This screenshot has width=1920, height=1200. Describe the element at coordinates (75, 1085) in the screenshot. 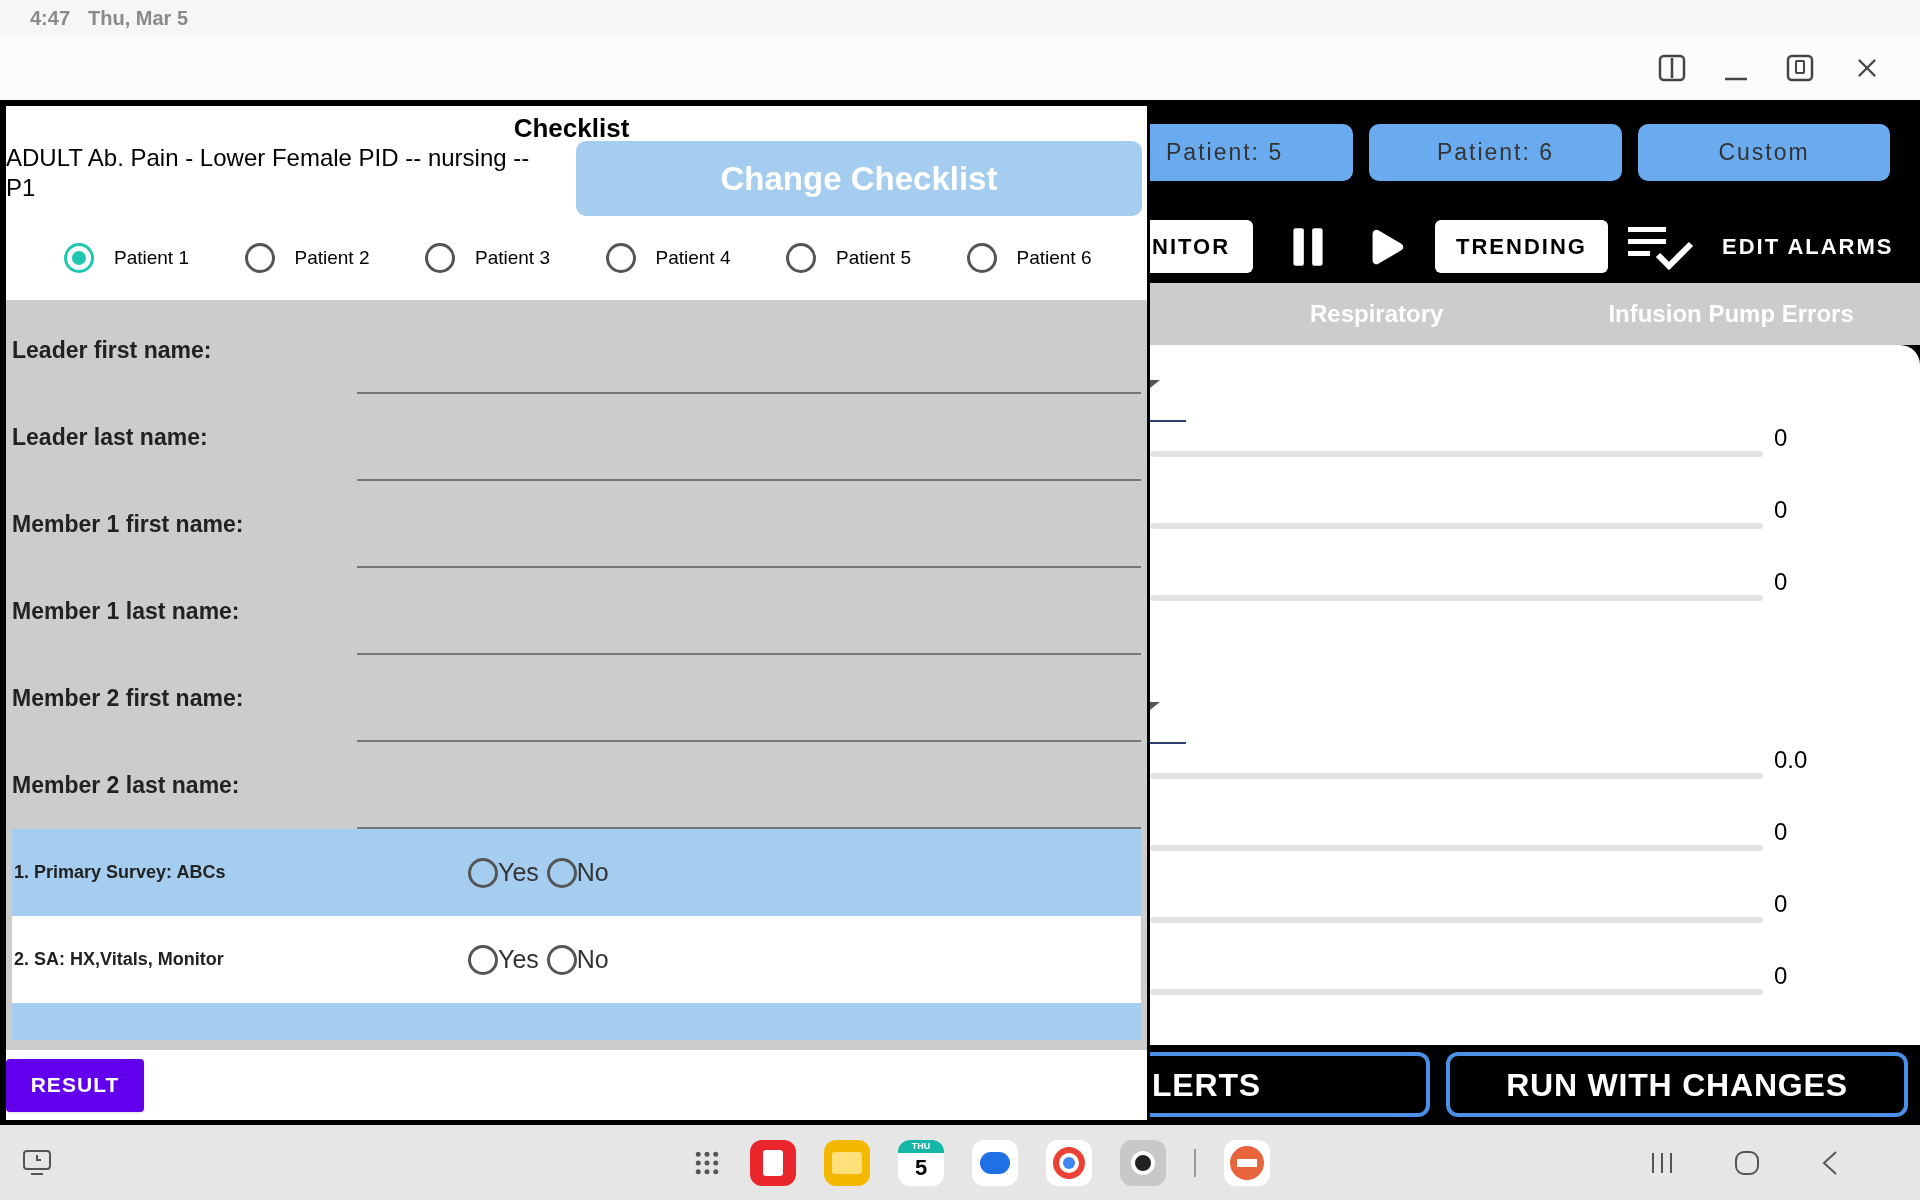

I see `result-button: RESULT` at that location.